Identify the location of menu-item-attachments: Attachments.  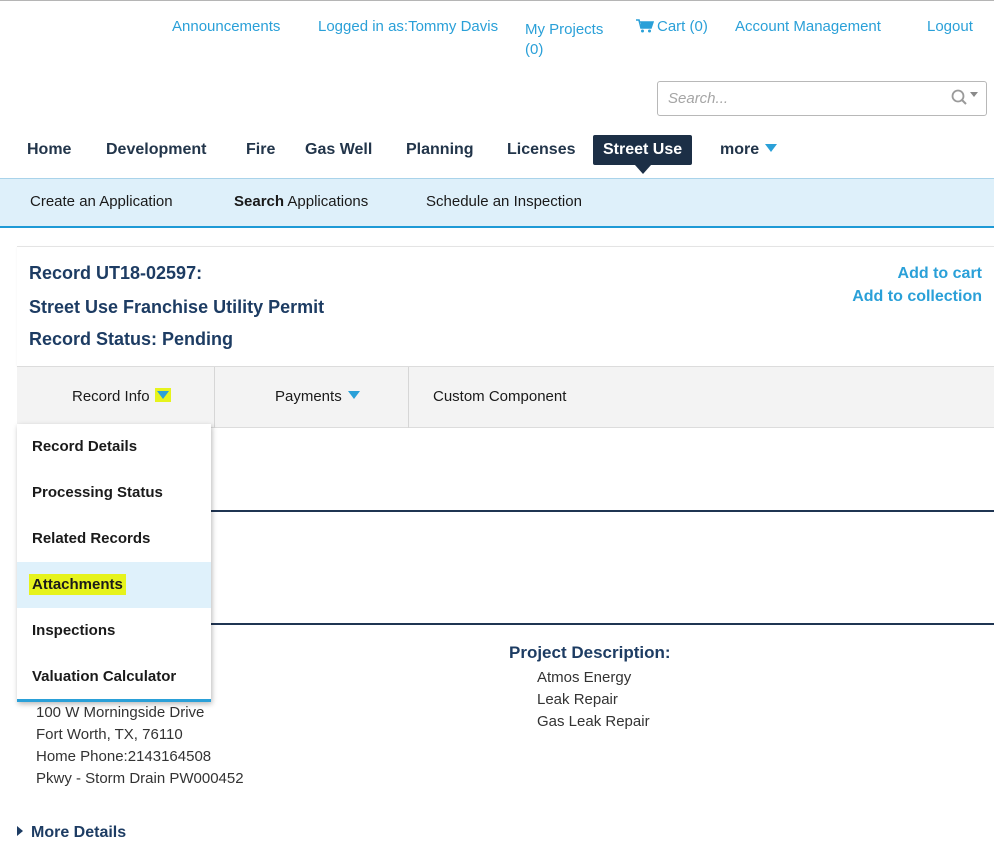
(114, 585).